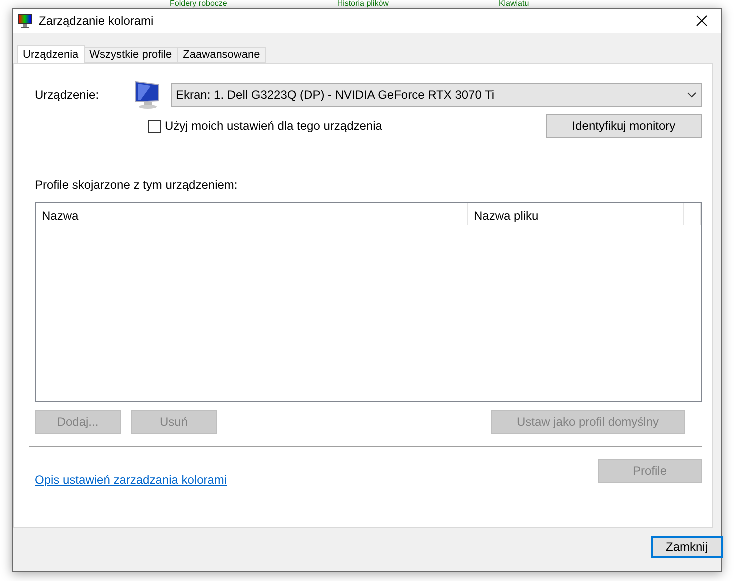  I want to click on tab: Zaawansowane, so click(221, 55).